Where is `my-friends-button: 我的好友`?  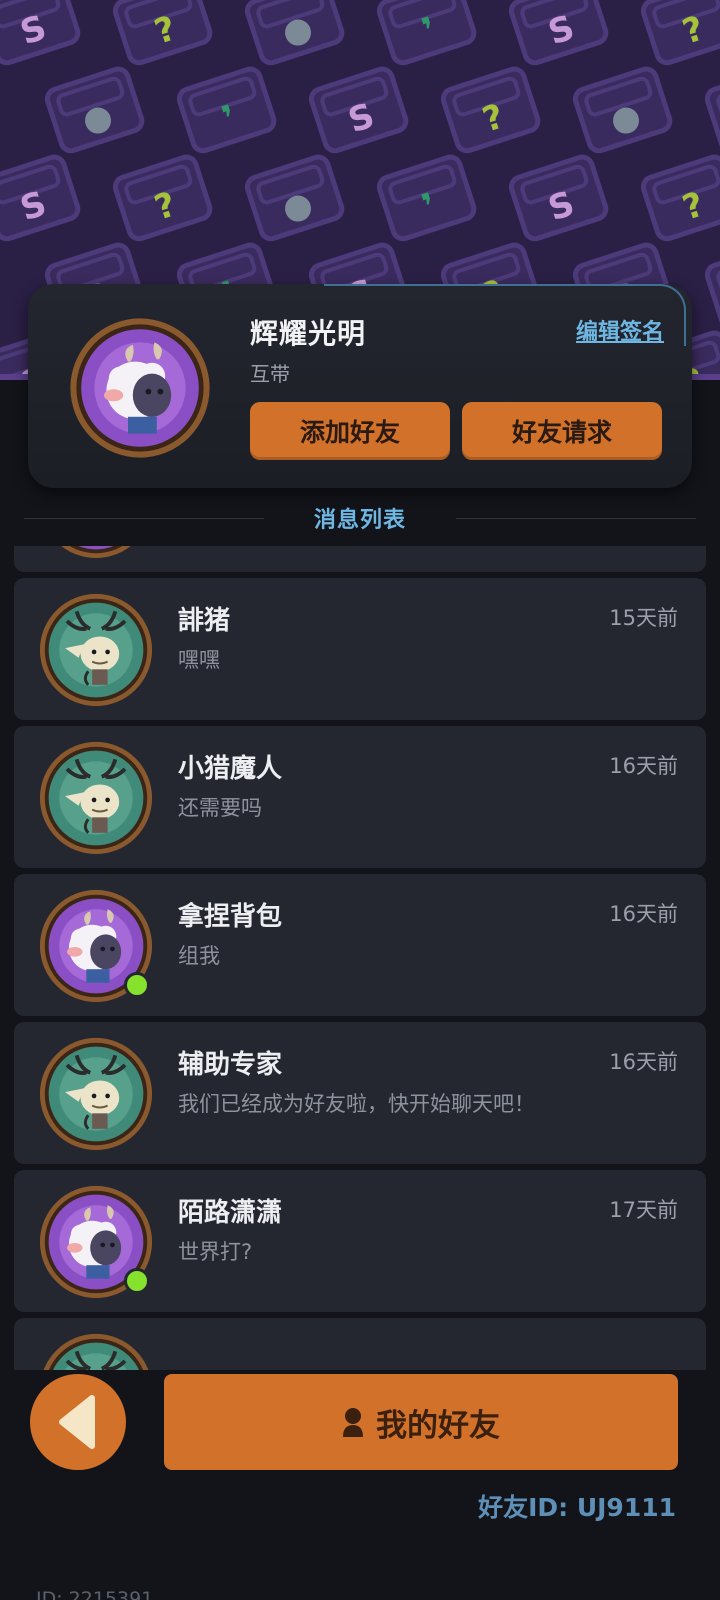
my-friends-button: 我的好友 is located at coordinates (421, 1422).